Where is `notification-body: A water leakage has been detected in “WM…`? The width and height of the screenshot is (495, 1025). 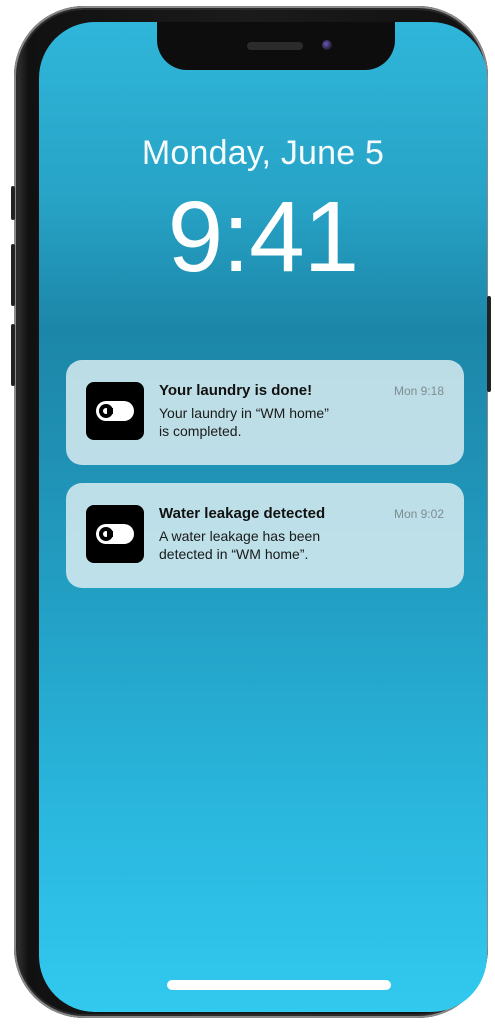
notification-body: A water leakage has been detected in “WM… is located at coordinates (269, 545).